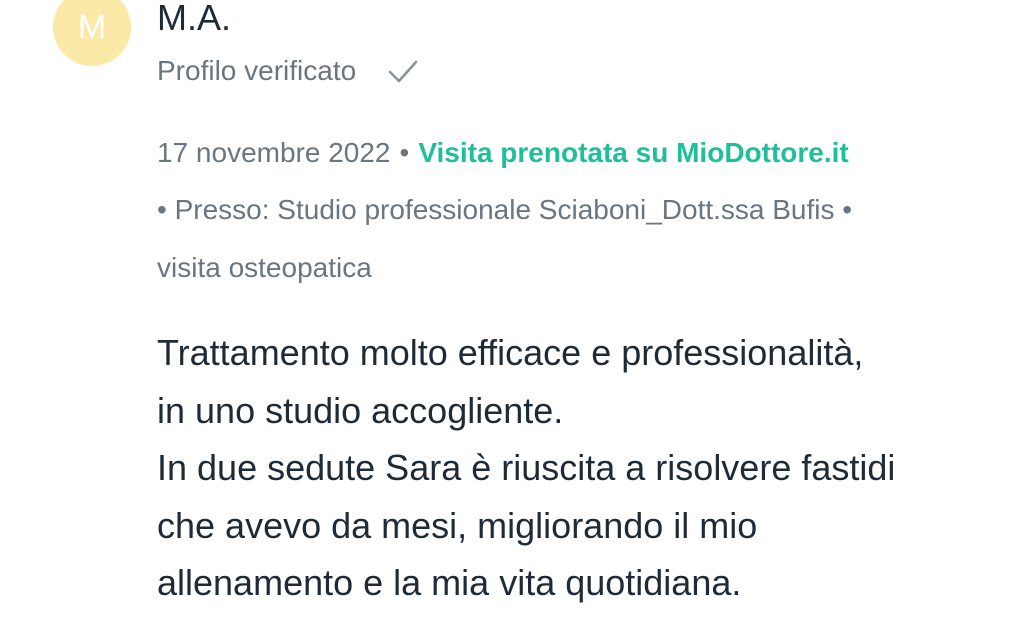  Describe the element at coordinates (274, 152) in the screenshot. I see `visit-date: 17 novembre 2022` at that location.